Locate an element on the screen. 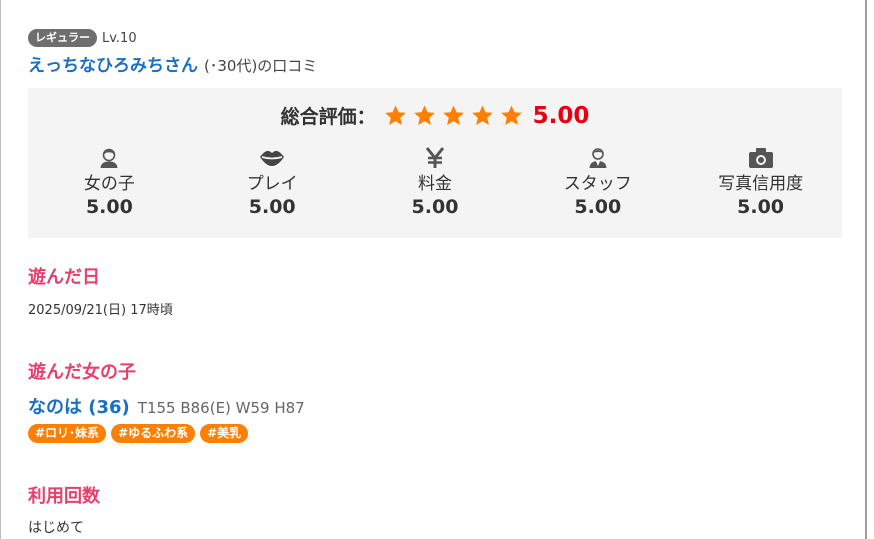  window-border-left is located at coordinates (0, 269).